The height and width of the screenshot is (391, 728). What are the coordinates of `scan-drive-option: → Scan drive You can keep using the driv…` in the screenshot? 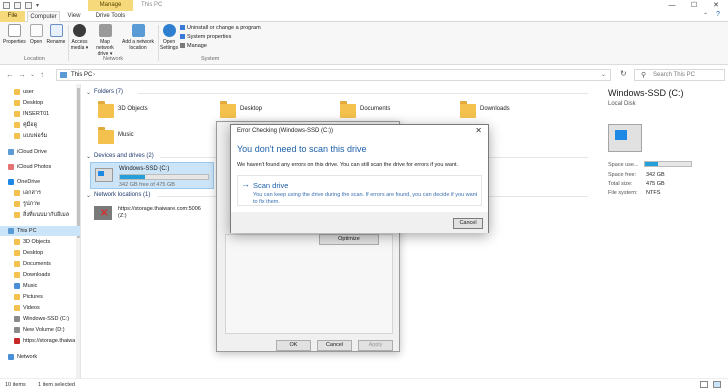 It's located at (359, 190).